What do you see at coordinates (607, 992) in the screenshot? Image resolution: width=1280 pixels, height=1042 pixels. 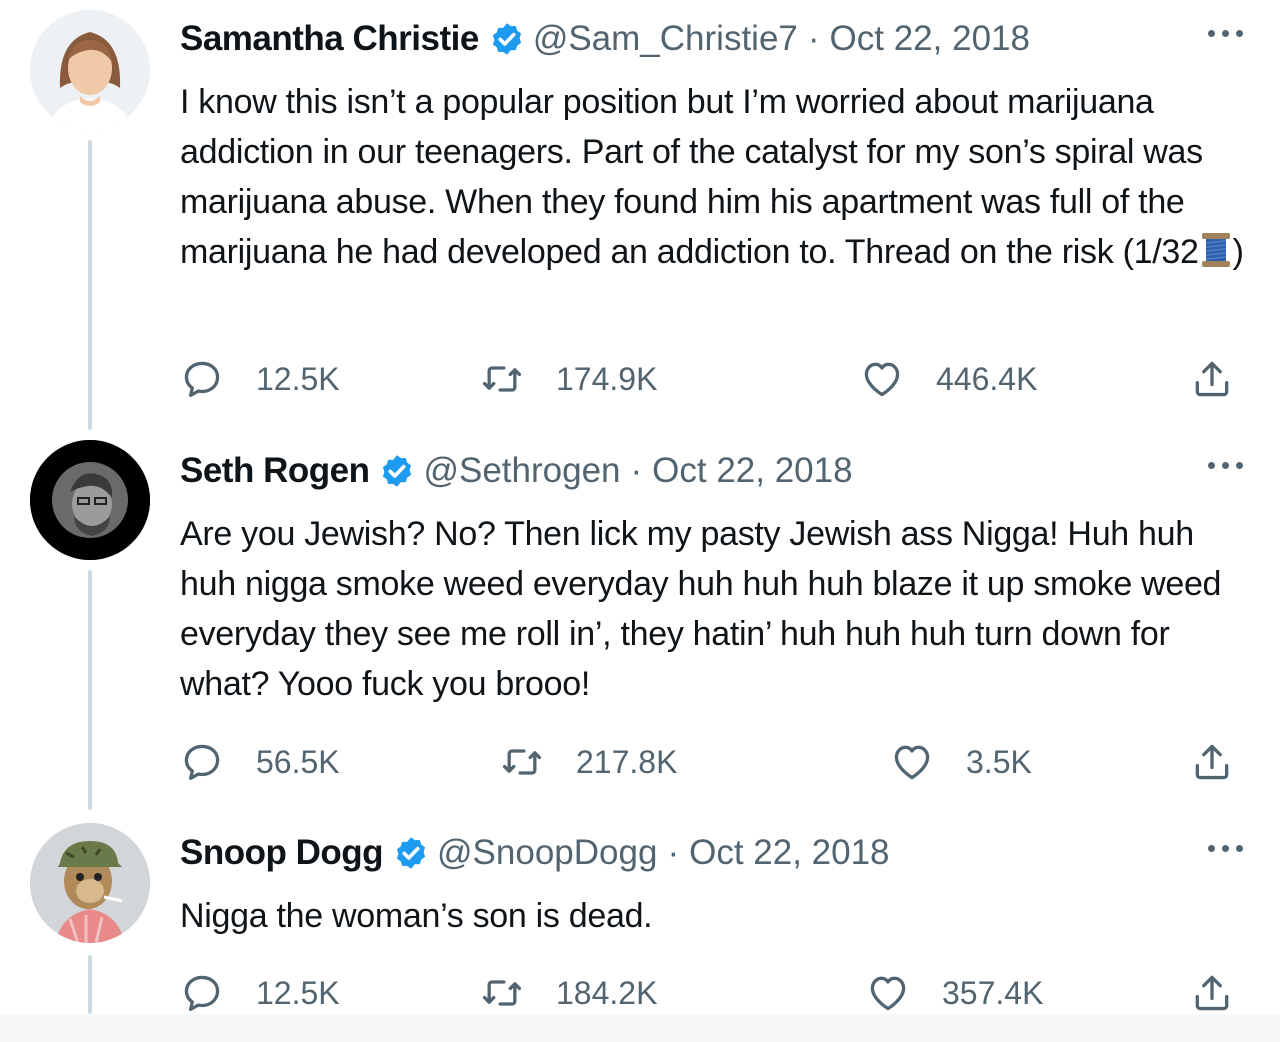 I see `retweet-count: 184.2K` at bounding box center [607, 992].